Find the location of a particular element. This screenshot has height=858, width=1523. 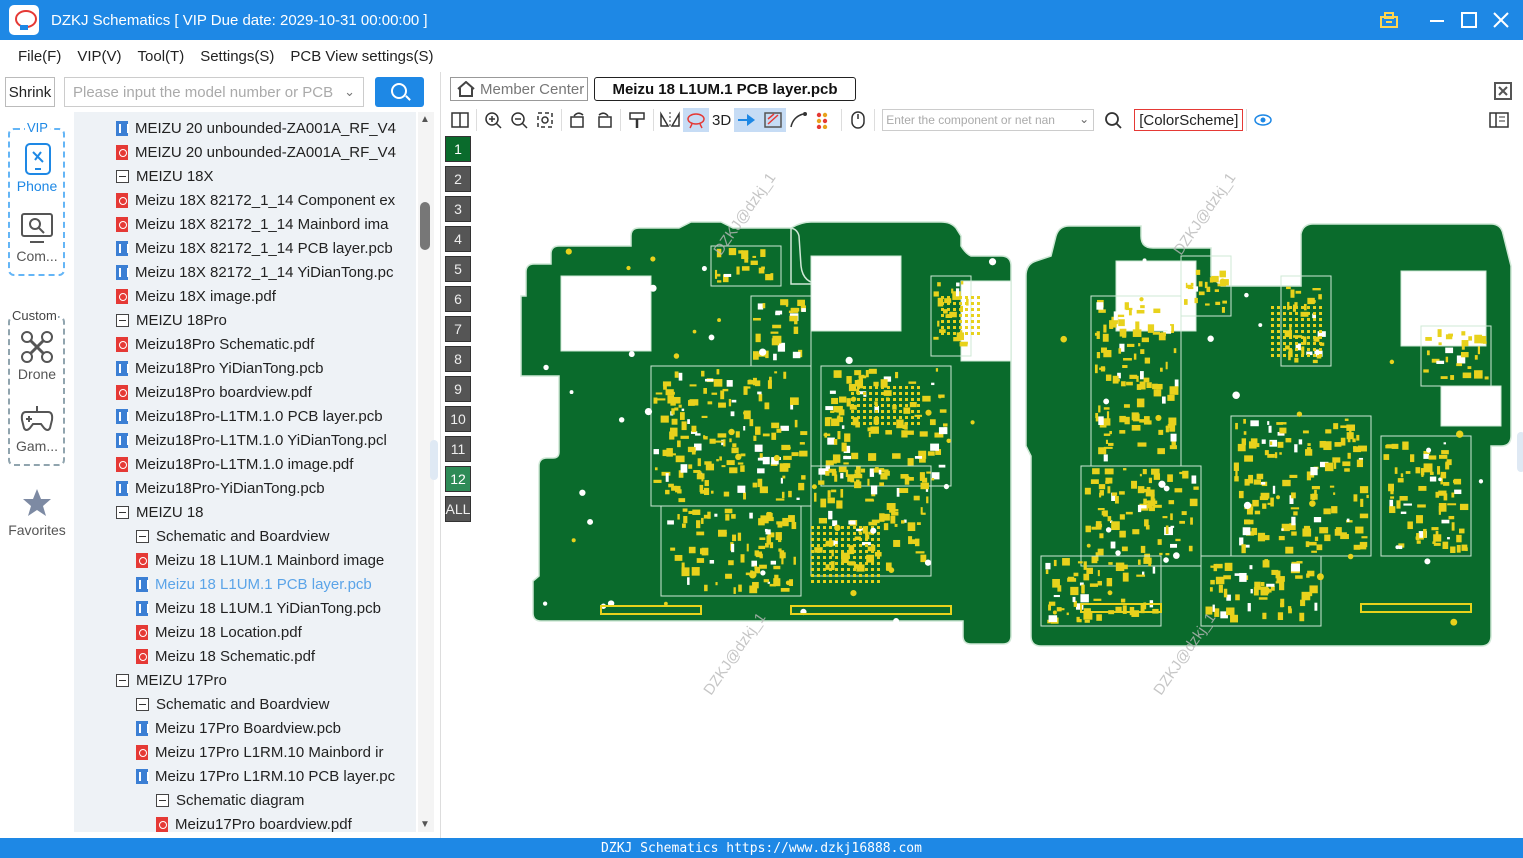

tree-file: Meizu 18X 82172_1_14 YiDianTong.pc is located at coordinates (255, 272).